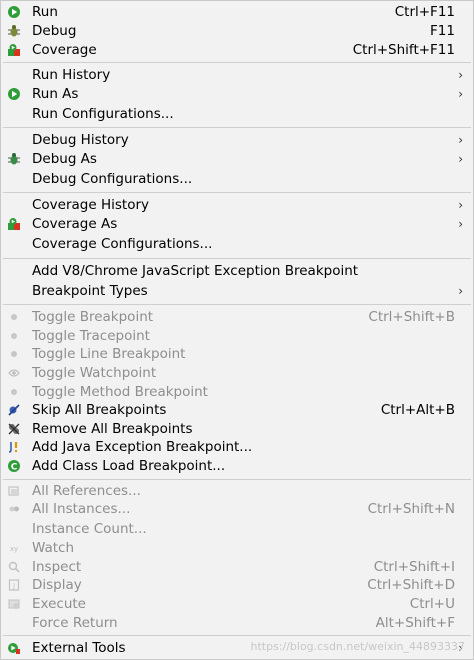 Image resolution: width=474 pixels, height=660 pixels. What do you see at coordinates (14, 648) in the screenshot?
I see `external-tools-icon` at bounding box center [14, 648].